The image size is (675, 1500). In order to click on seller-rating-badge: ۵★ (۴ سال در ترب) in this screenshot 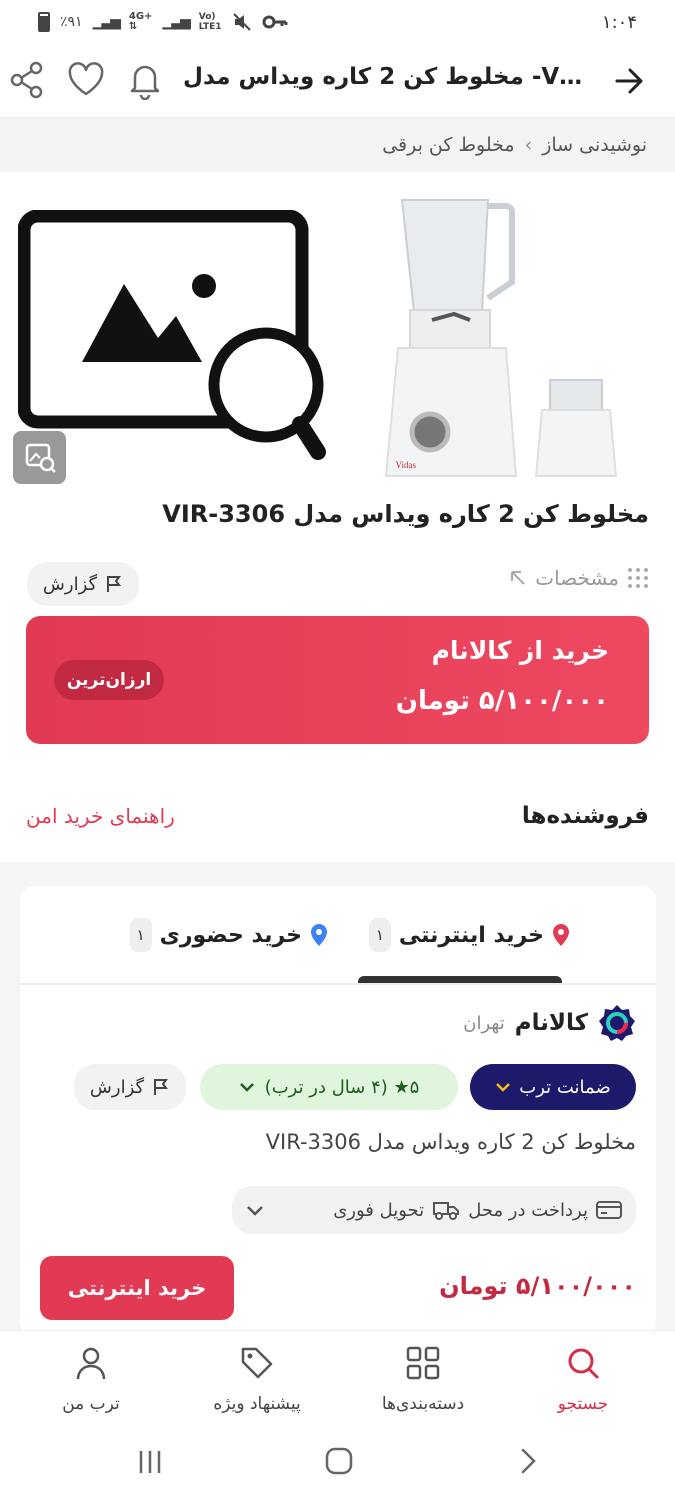, I will do `click(329, 1087)`.